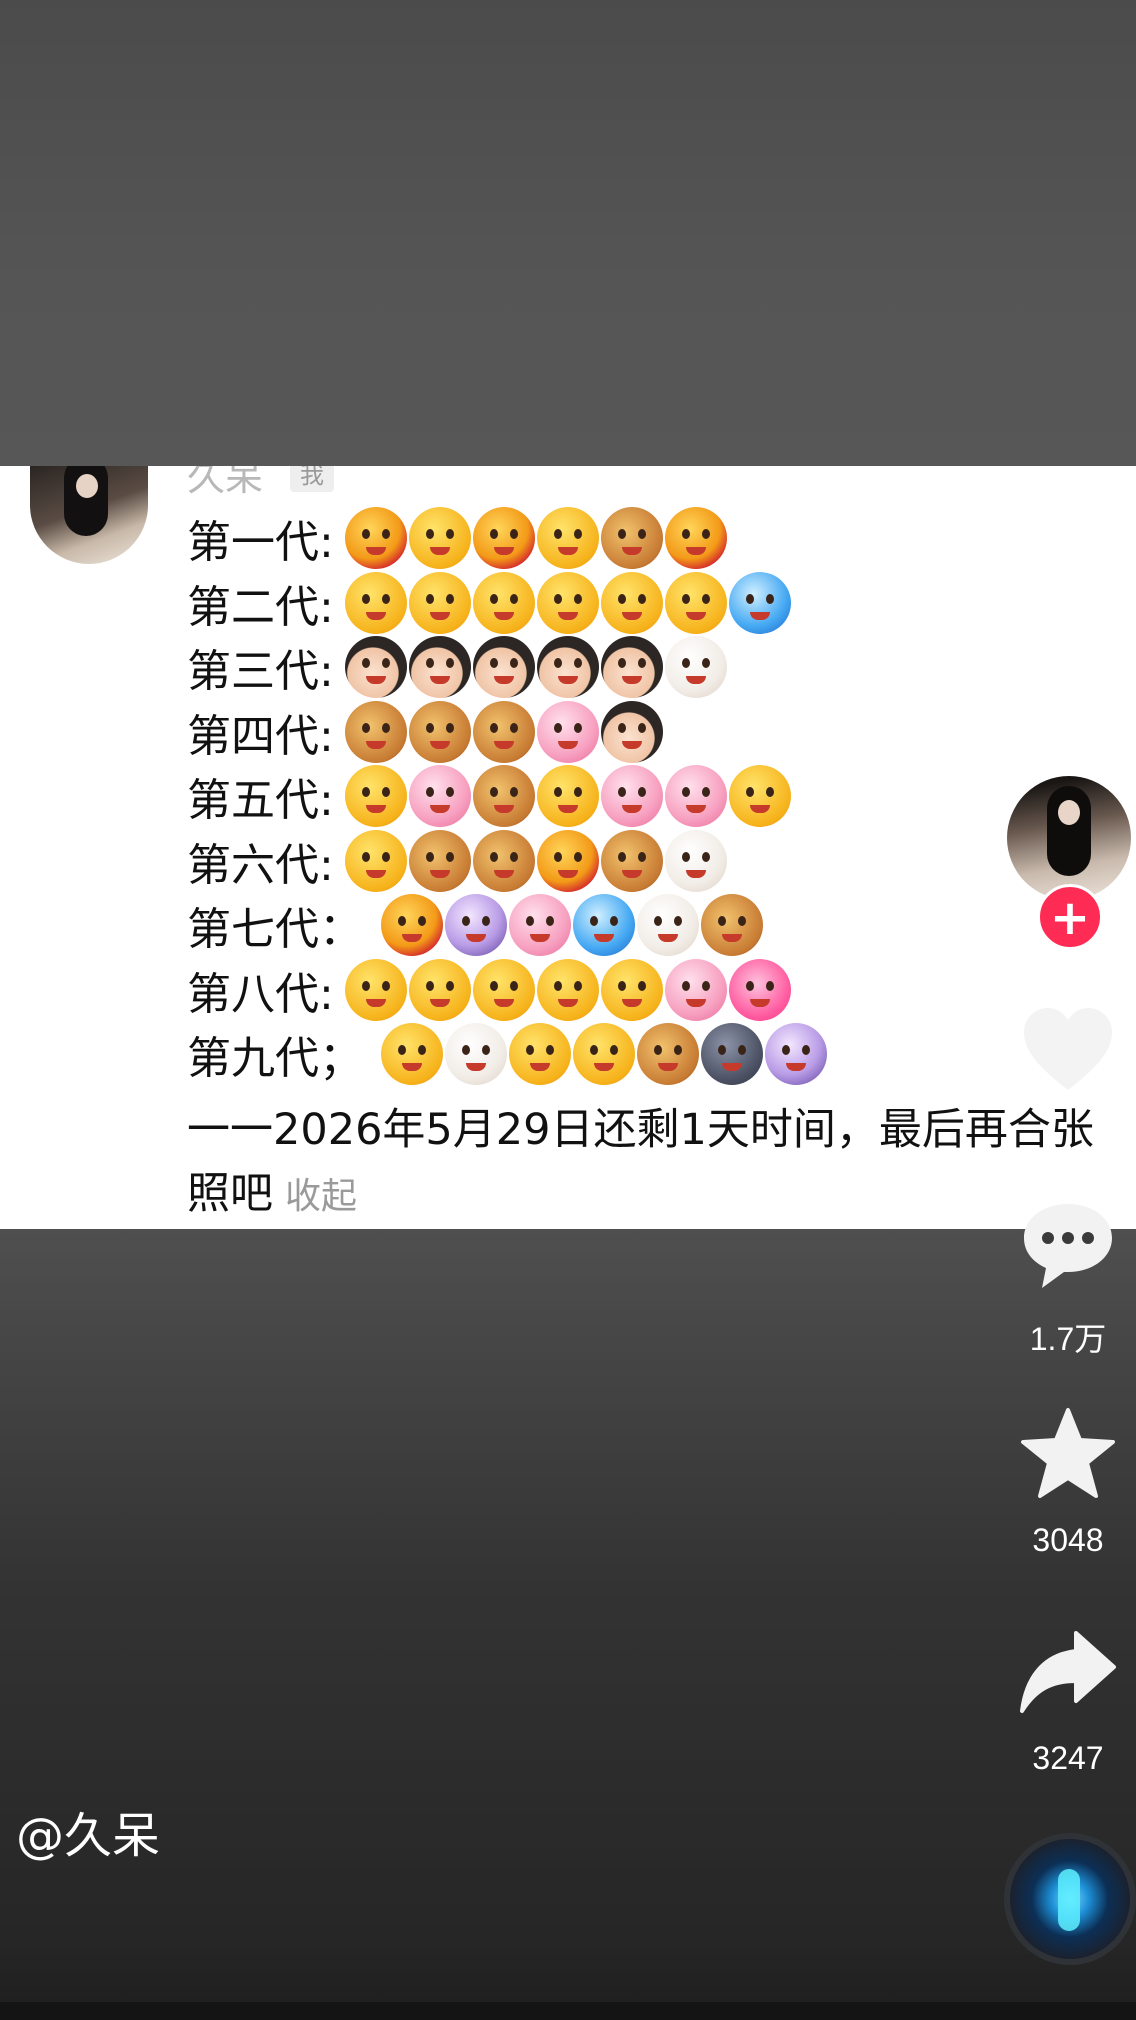 Image resolution: width=1136 pixels, height=2020 pixels. What do you see at coordinates (225, 482) in the screenshot?
I see `commenter-name: 久呆` at bounding box center [225, 482].